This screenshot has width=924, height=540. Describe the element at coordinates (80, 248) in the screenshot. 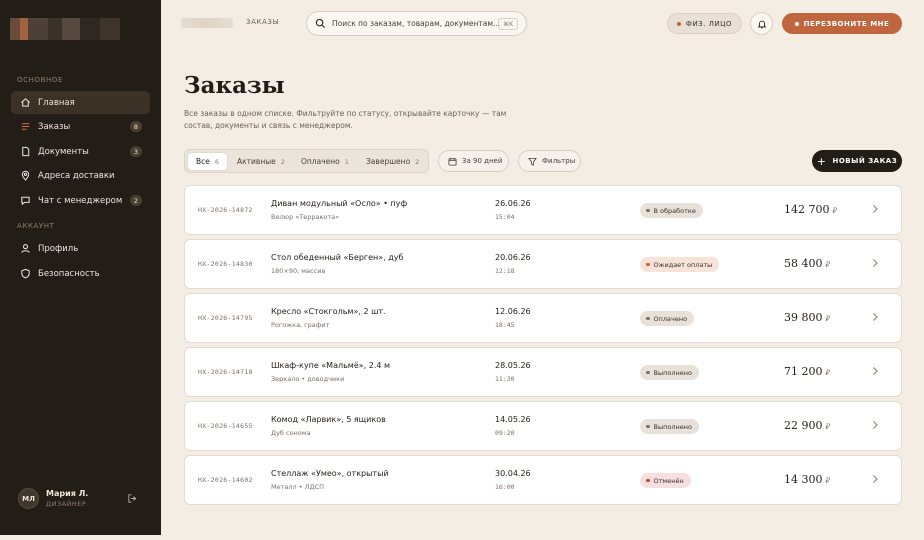

I see `sidebar-item-profile: Профиль` at that location.